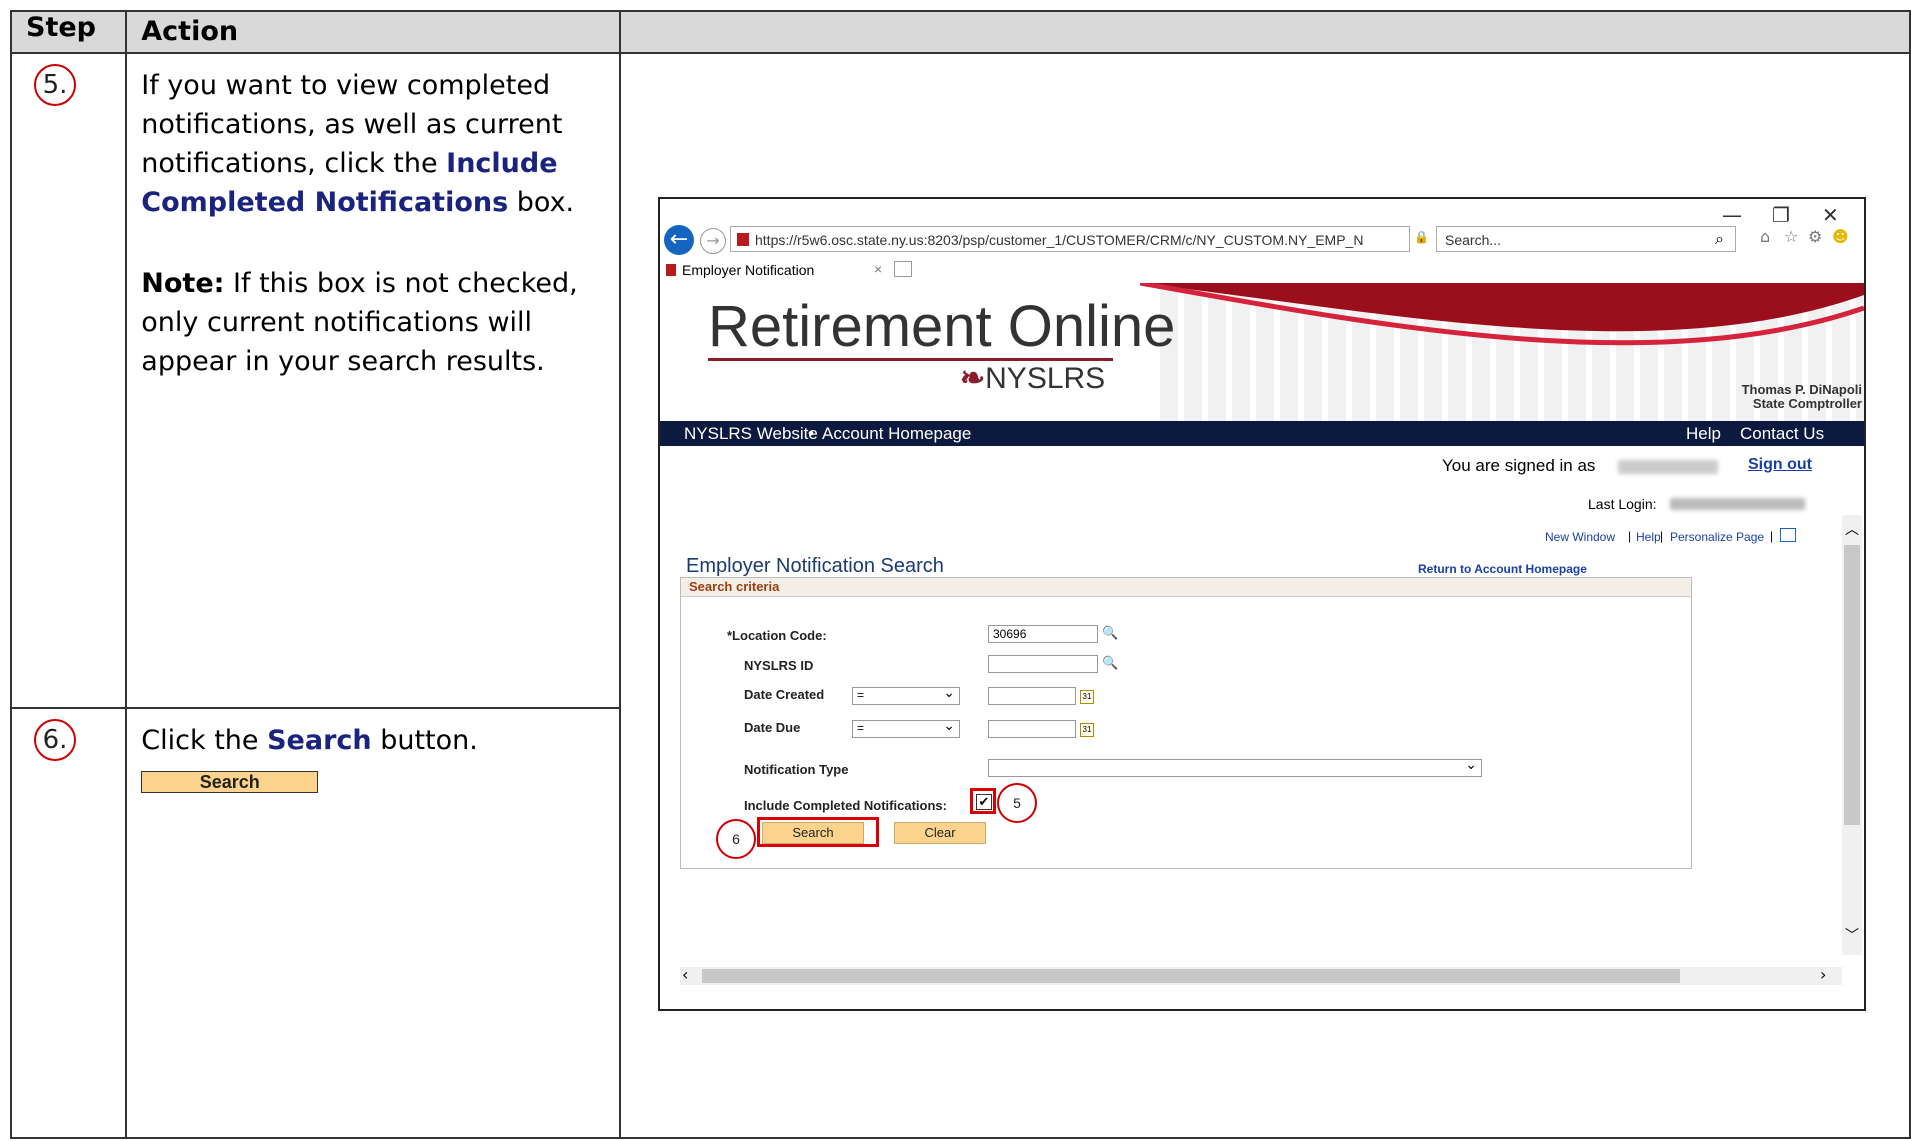 This screenshot has height=1141, width=1911. What do you see at coordinates (1782, 433) in the screenshot?
I see `nav-contact-us: Contact Us` at bounding box center [1782, 433].